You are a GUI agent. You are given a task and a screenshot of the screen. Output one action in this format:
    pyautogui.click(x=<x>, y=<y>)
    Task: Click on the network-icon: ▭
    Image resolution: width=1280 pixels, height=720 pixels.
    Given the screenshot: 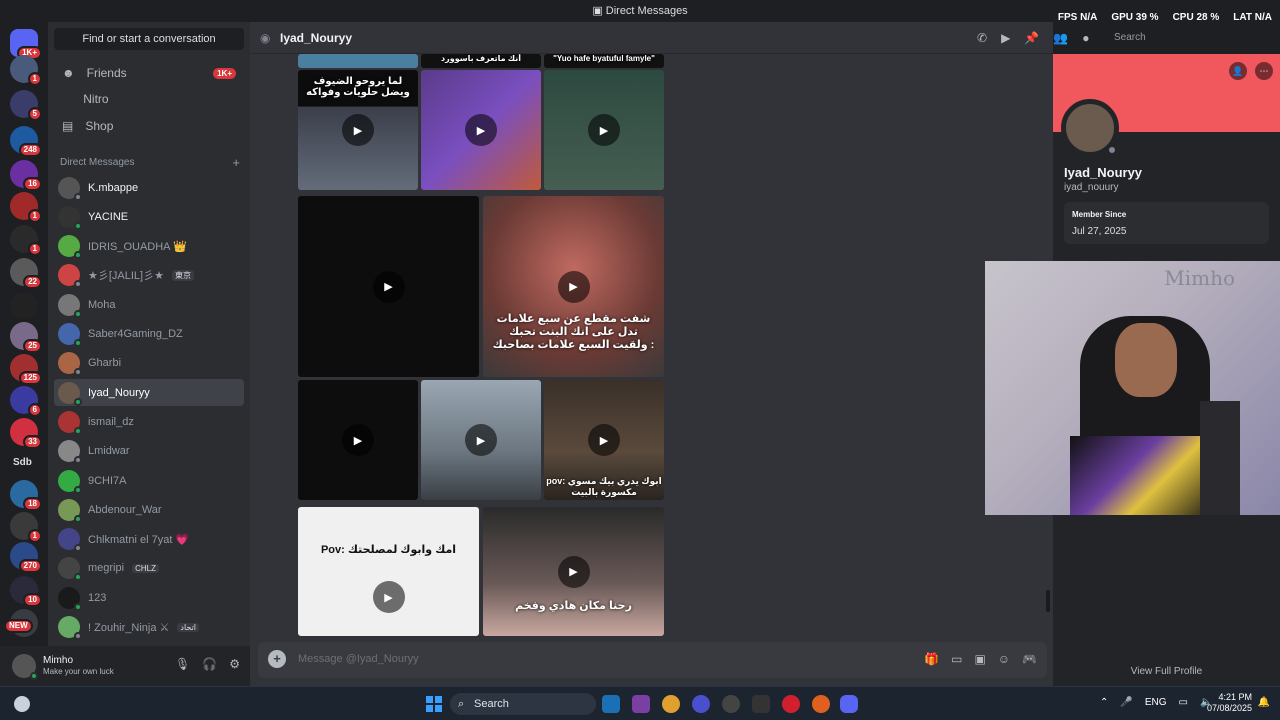 What is the action you would take?
    pyautogui.click(x=1183, y=702)
    